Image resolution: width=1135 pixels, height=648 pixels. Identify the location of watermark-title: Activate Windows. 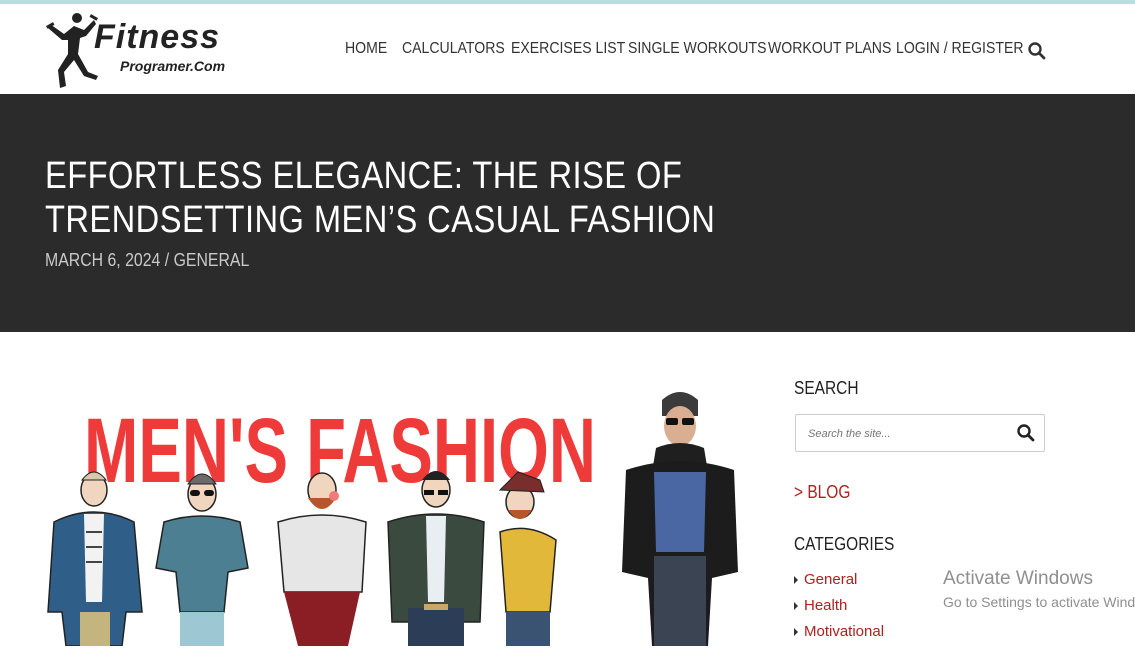
(1018, 578).